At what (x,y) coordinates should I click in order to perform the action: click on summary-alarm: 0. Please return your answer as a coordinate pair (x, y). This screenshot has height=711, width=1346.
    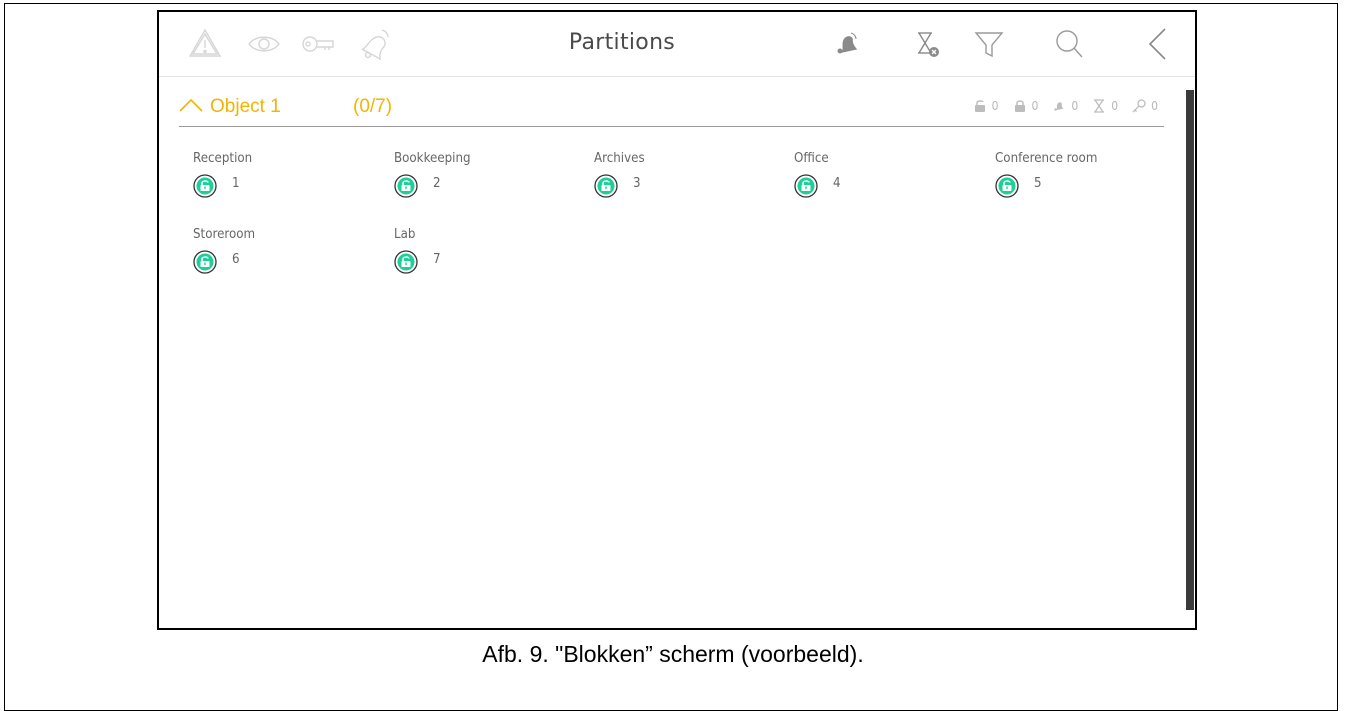
    Looking at the image, I should click on (1064, 106).